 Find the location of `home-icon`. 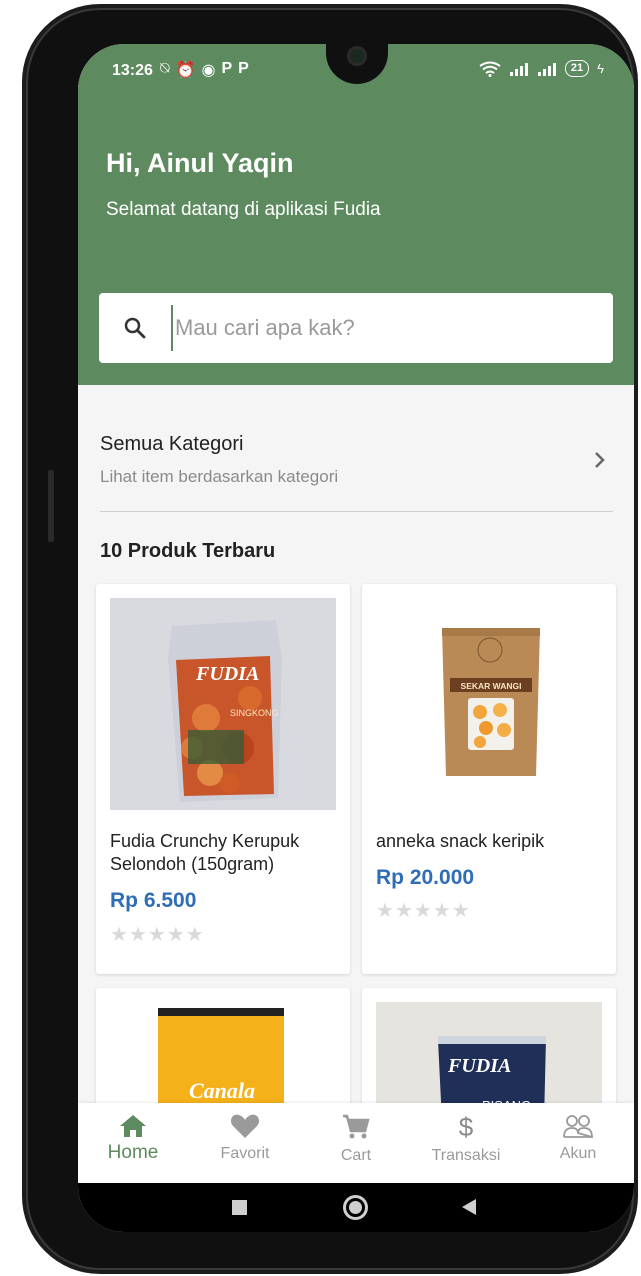

home-icon is located at coordinates (133, 1126).